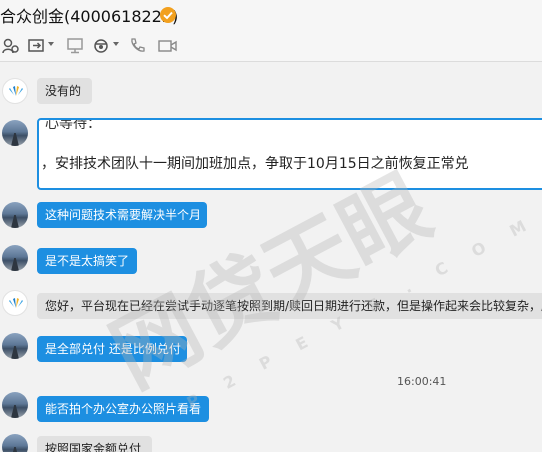  What do you see at coordinates (73, 125) in the screenshot?
I see `message-text-line: 心等待：` at bounding box center [73, 125].